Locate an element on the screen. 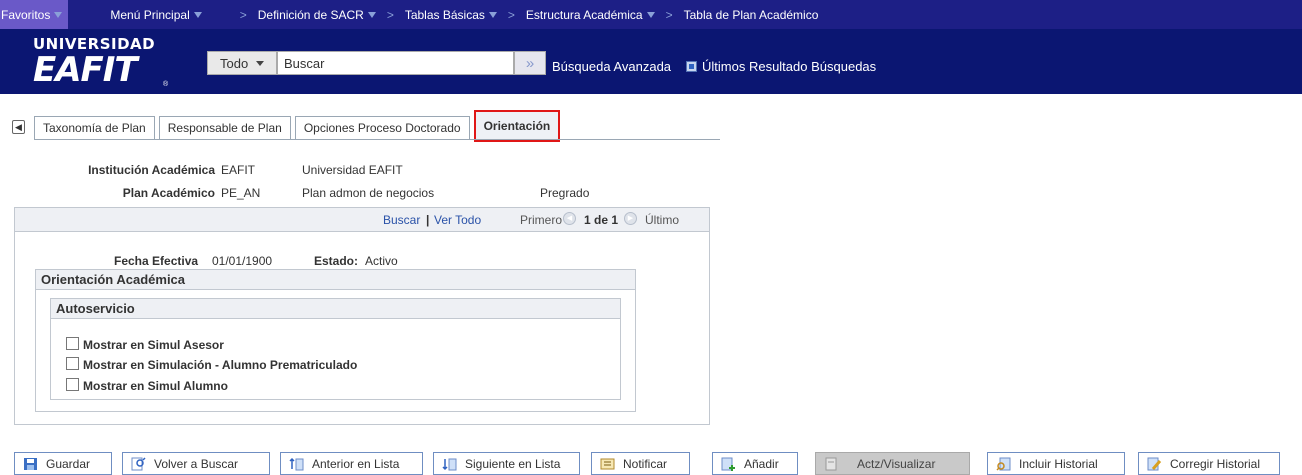 This screenshot has height=475, width=1302. nav-menu-principal-label: Menú Principal is located at coordinates (150, 14).